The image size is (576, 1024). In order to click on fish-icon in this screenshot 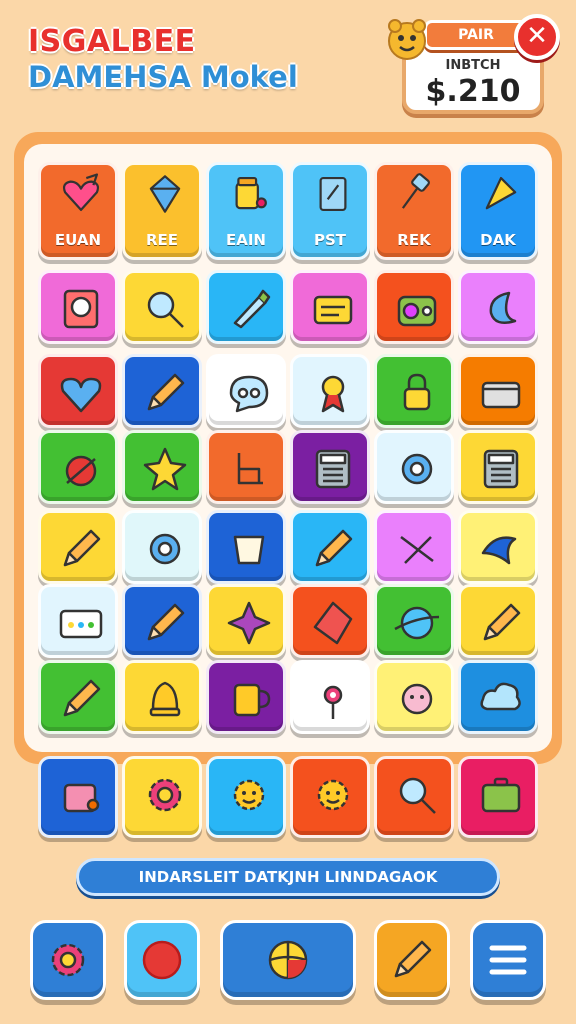, I will do `click(499, 550)`.